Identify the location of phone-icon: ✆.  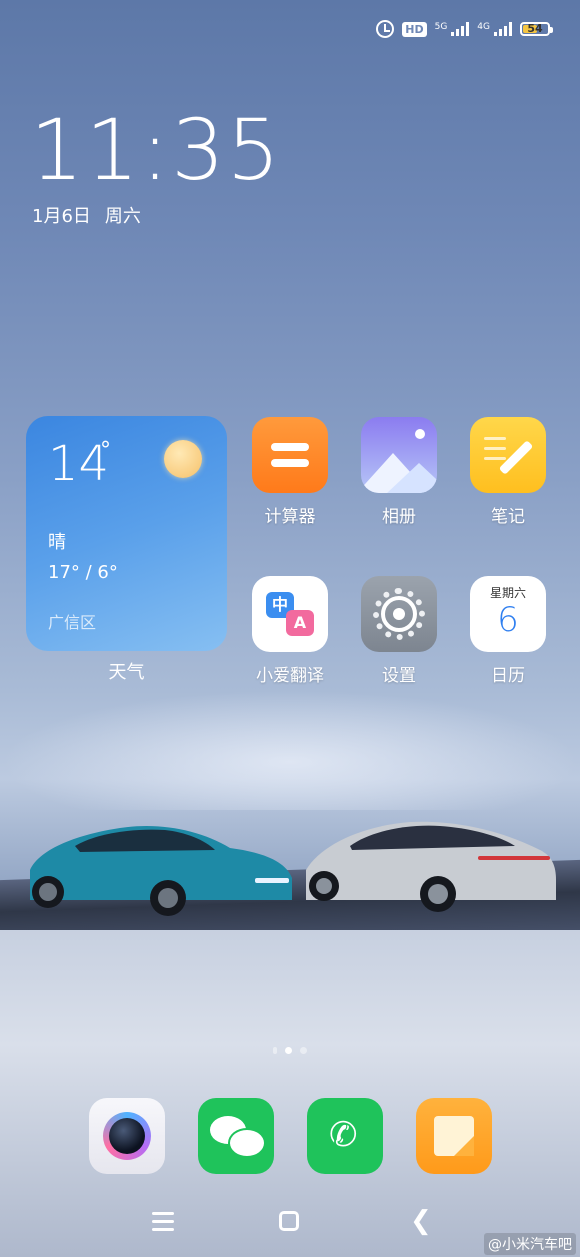
(345, 1136).